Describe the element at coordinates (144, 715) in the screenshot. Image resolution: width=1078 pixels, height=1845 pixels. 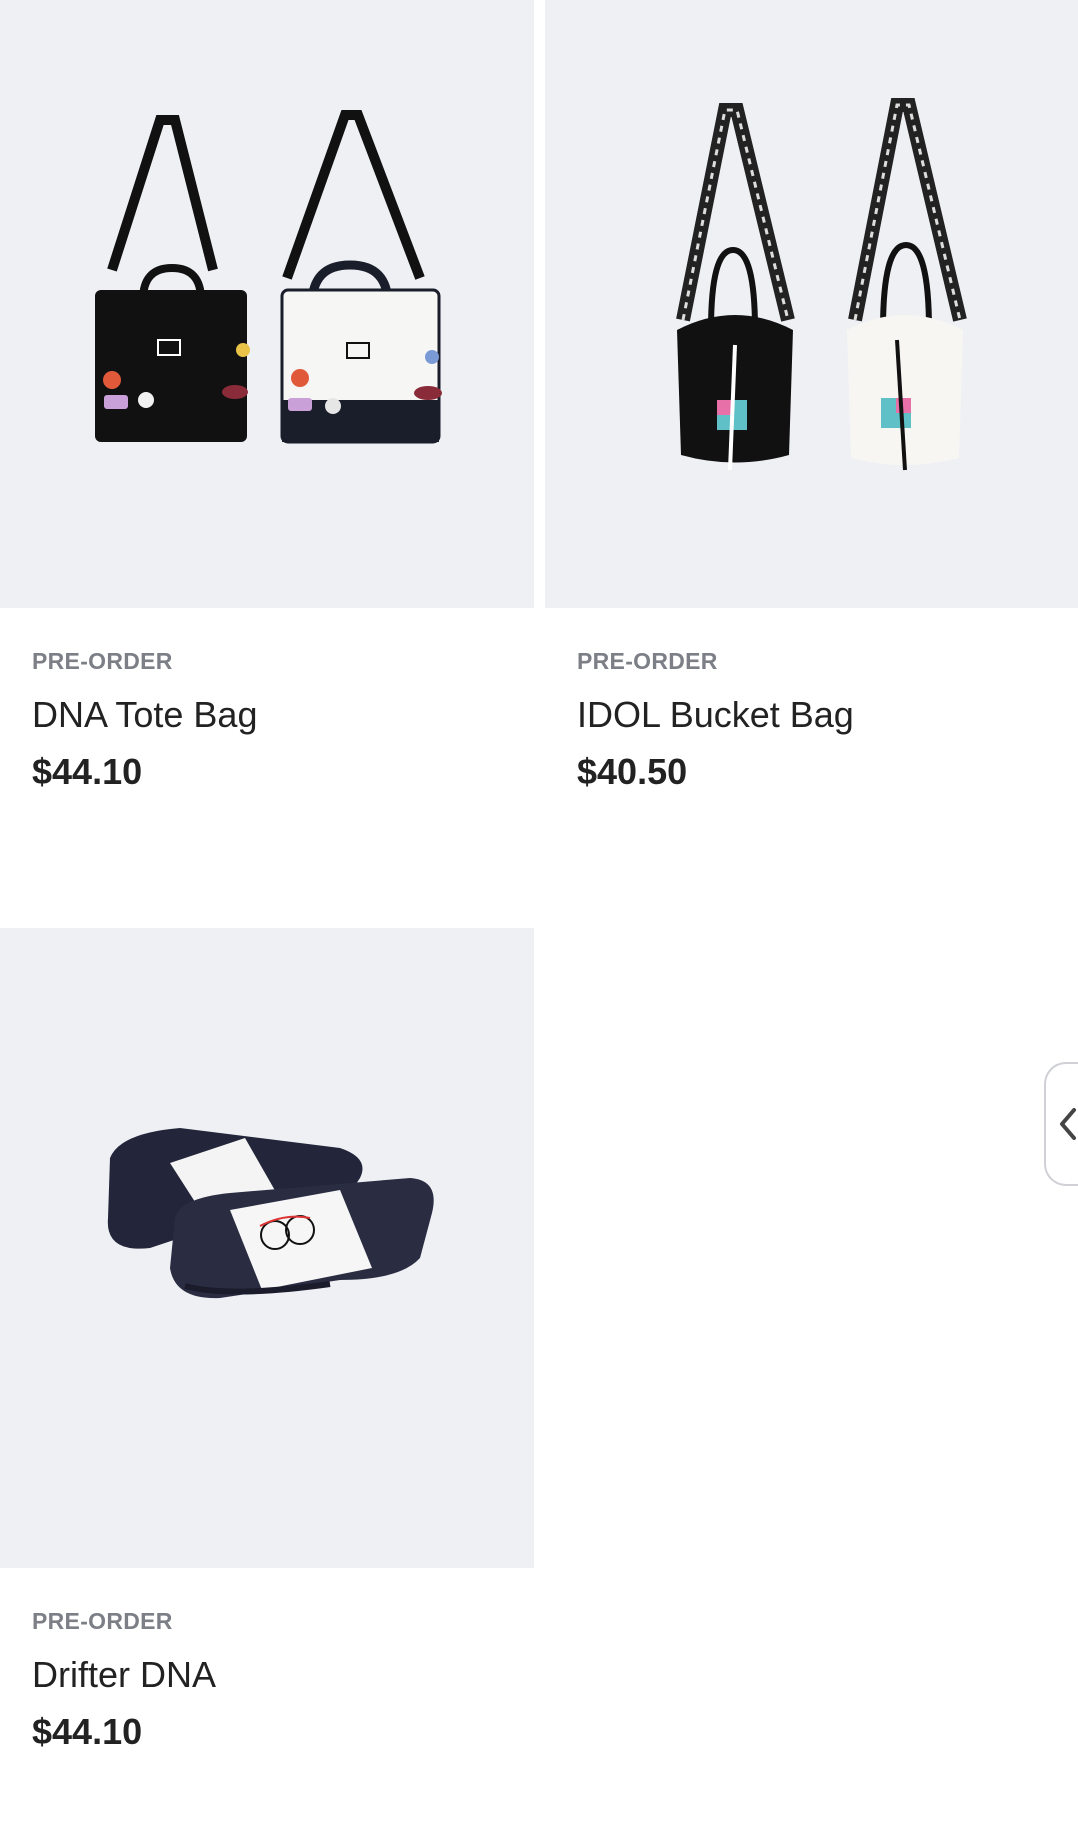
I see `product-name: DNA Tote Bag` at that location.